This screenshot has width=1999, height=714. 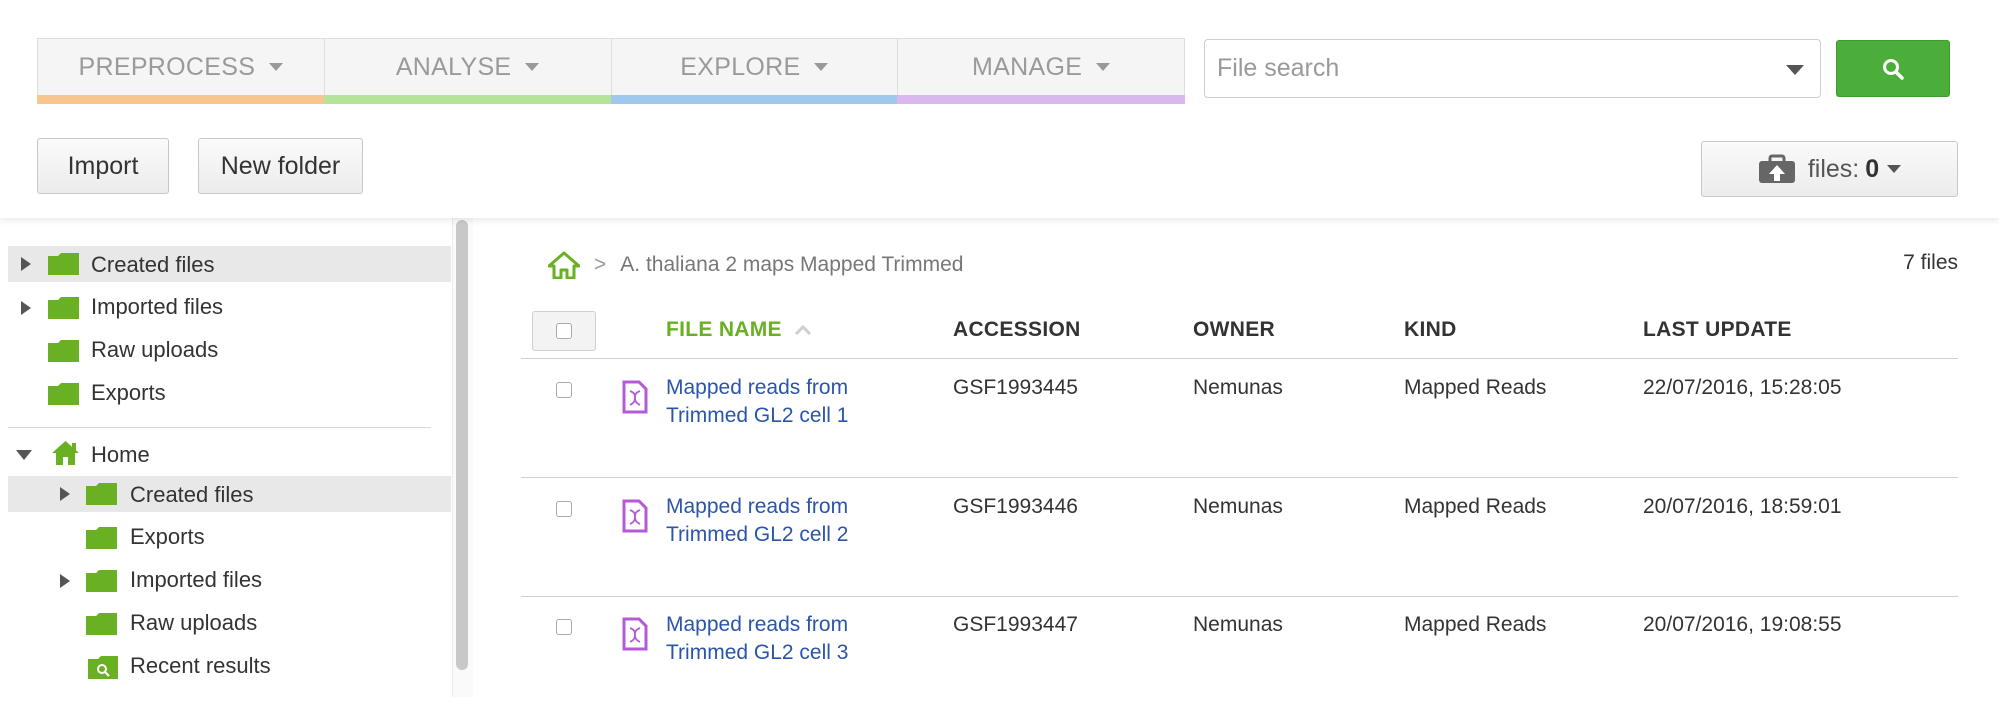 What do you see at coordinates (219, 427) in the screenshot?
I see `sidebar-divider` at bounding box center [219, 427].